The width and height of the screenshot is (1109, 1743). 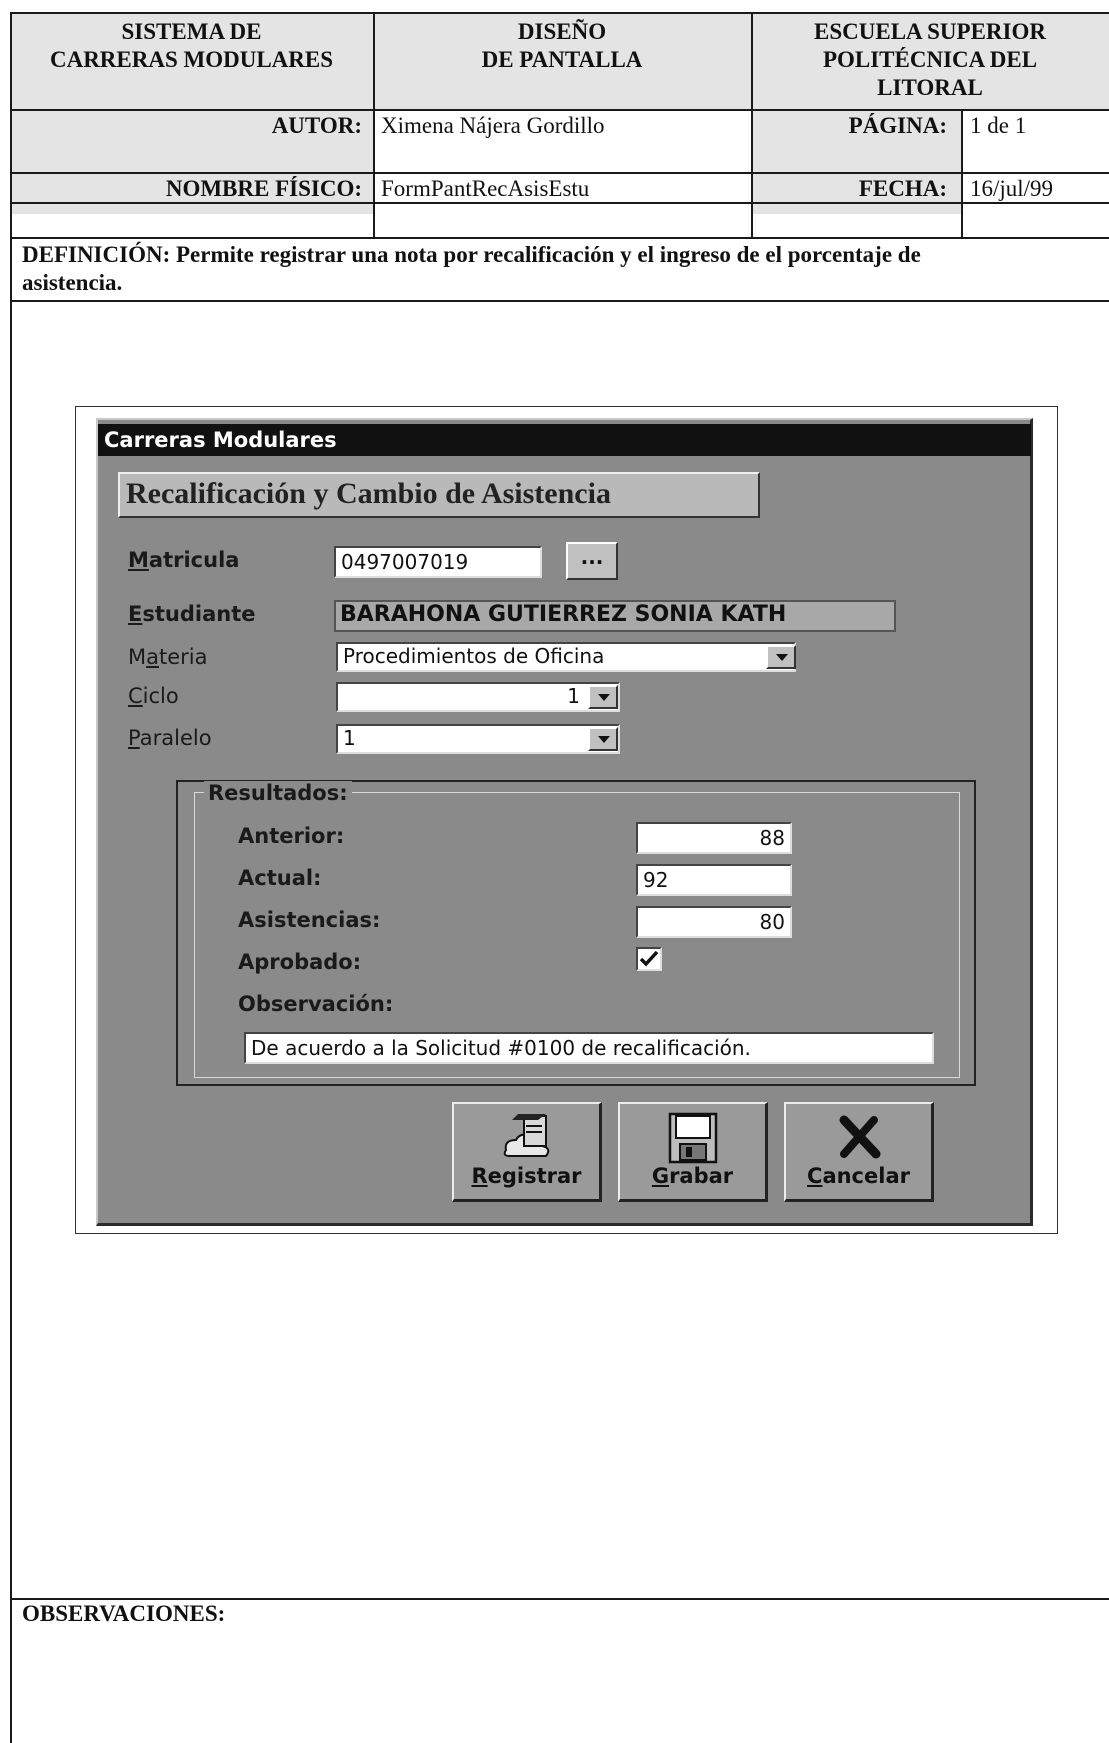 I want to click on grabar-button: Grabar, so click(x=693, y=1152).